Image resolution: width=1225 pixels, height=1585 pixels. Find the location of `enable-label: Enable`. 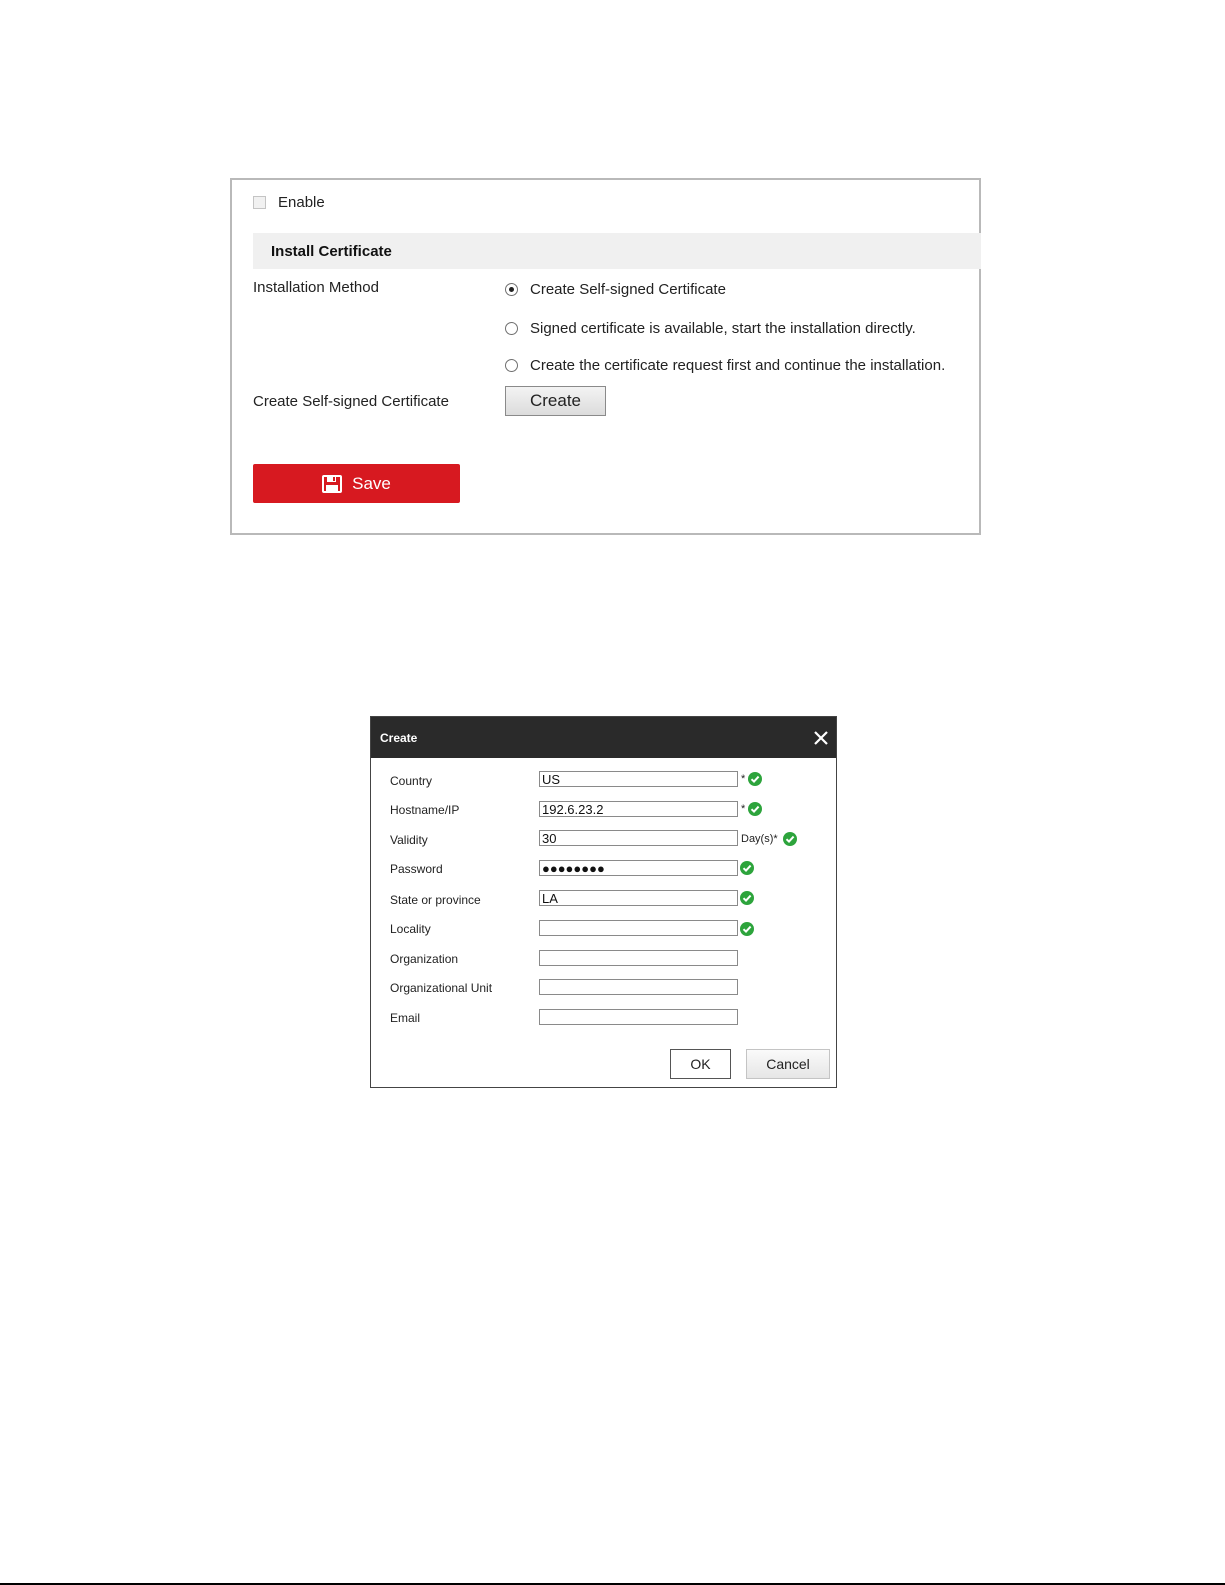

enable-label: Enable is located at coordinates (301, 202).